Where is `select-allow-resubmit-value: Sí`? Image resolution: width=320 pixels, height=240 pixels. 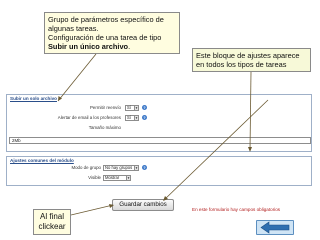 select-allow-resubmit-value: Sí is located at coordinates (129, 107).